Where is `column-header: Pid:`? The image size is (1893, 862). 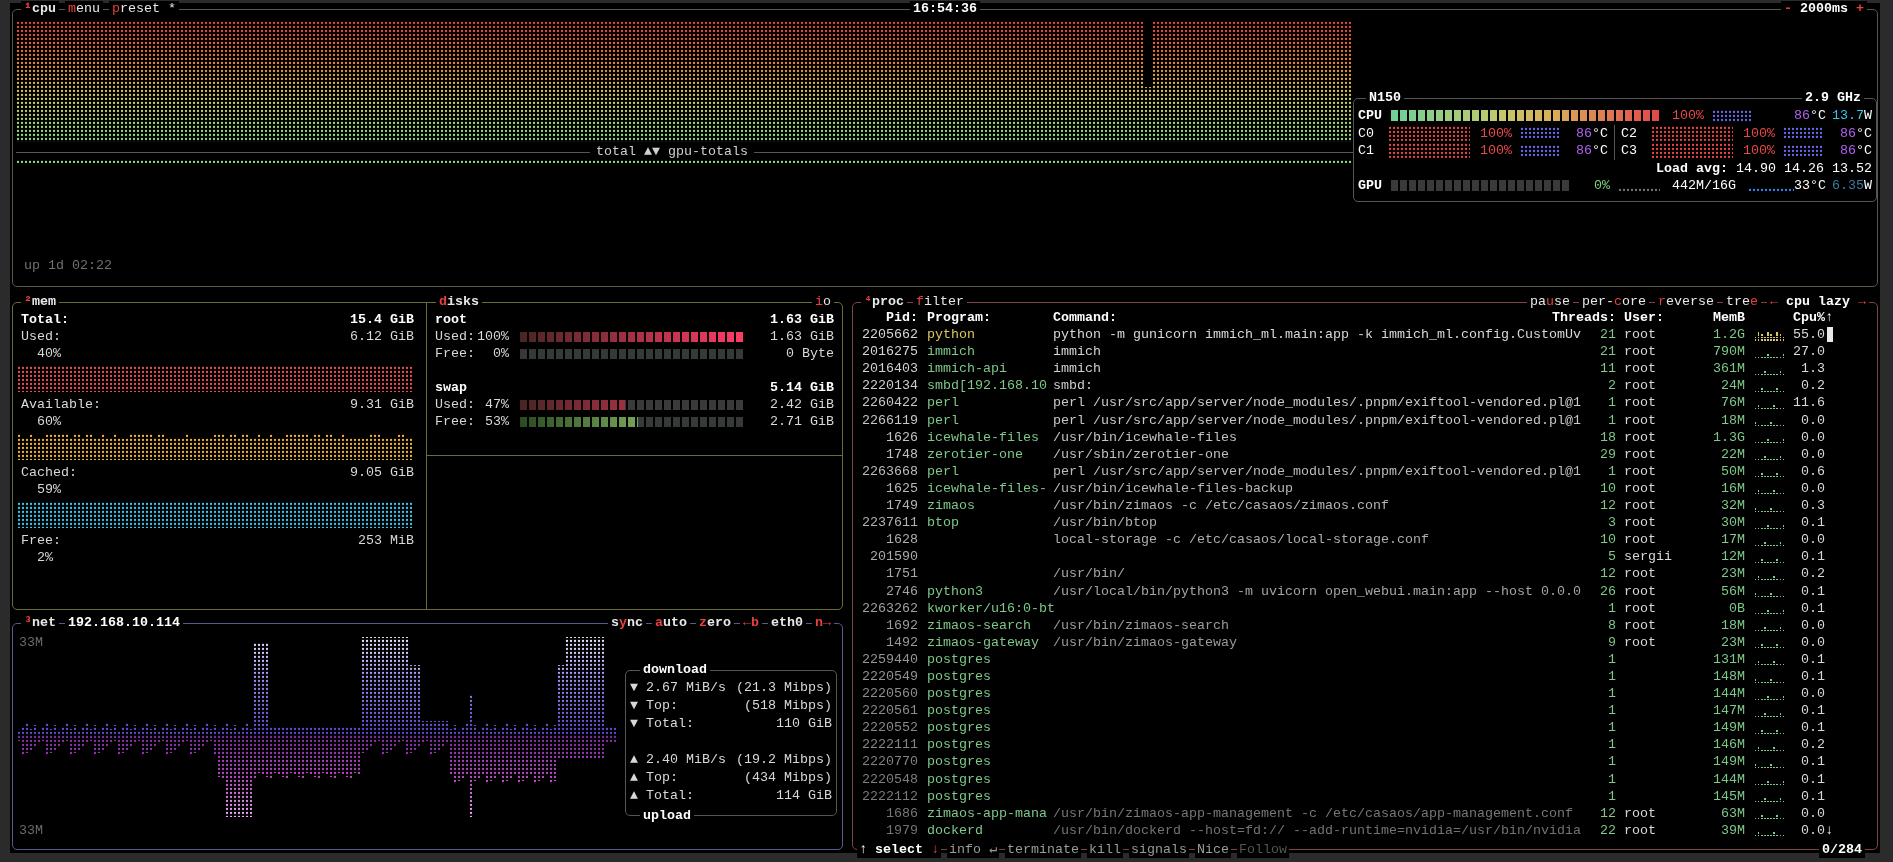
column-header: Pid: is located at coordinates (890, 318).